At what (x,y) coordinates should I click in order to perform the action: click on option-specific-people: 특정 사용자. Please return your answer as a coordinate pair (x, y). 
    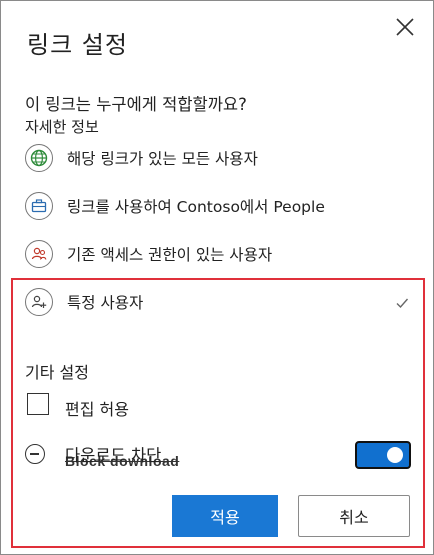
    Looking at the image, I should click on (84, 302).